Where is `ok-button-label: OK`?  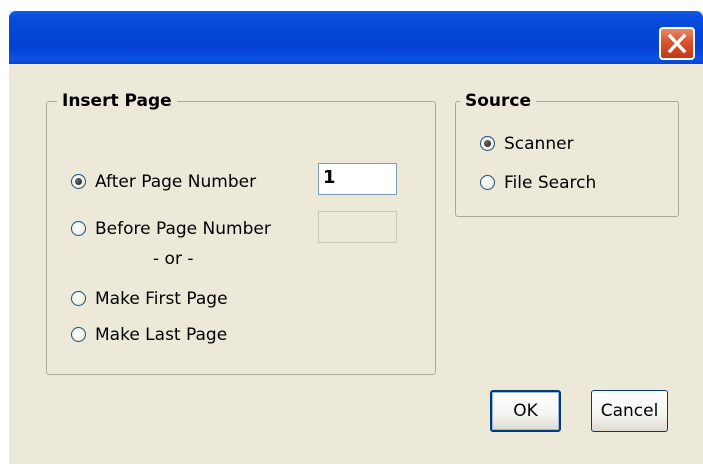 ok-button-label: OK is located at coordinates (525, 411).